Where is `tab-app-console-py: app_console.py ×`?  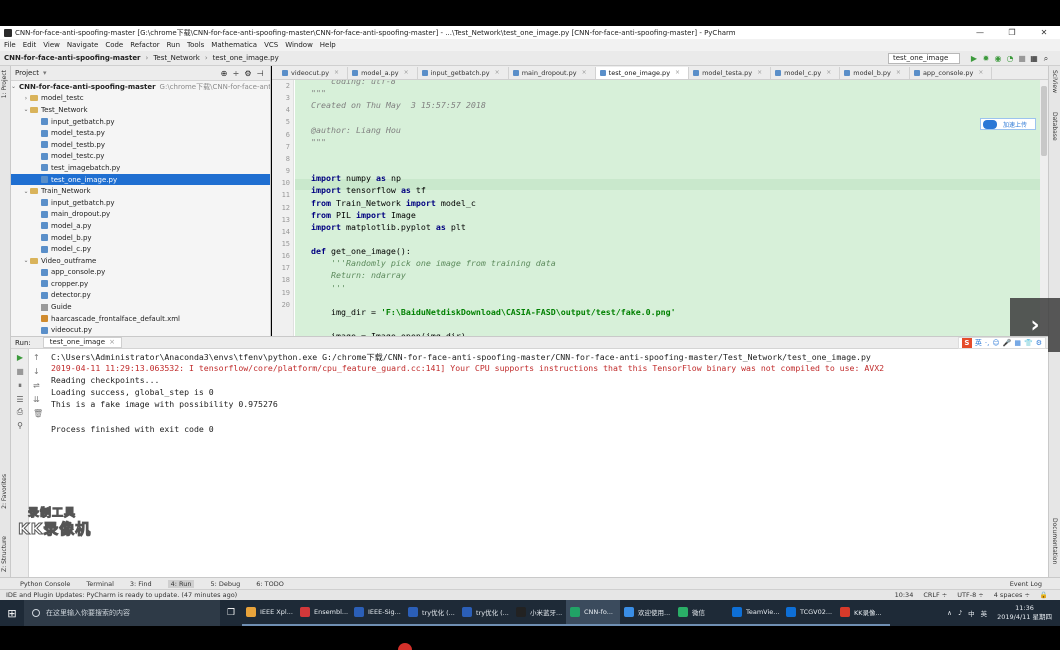
tab-app-console-py: app_console.py × is located at coordinates (951, 73).